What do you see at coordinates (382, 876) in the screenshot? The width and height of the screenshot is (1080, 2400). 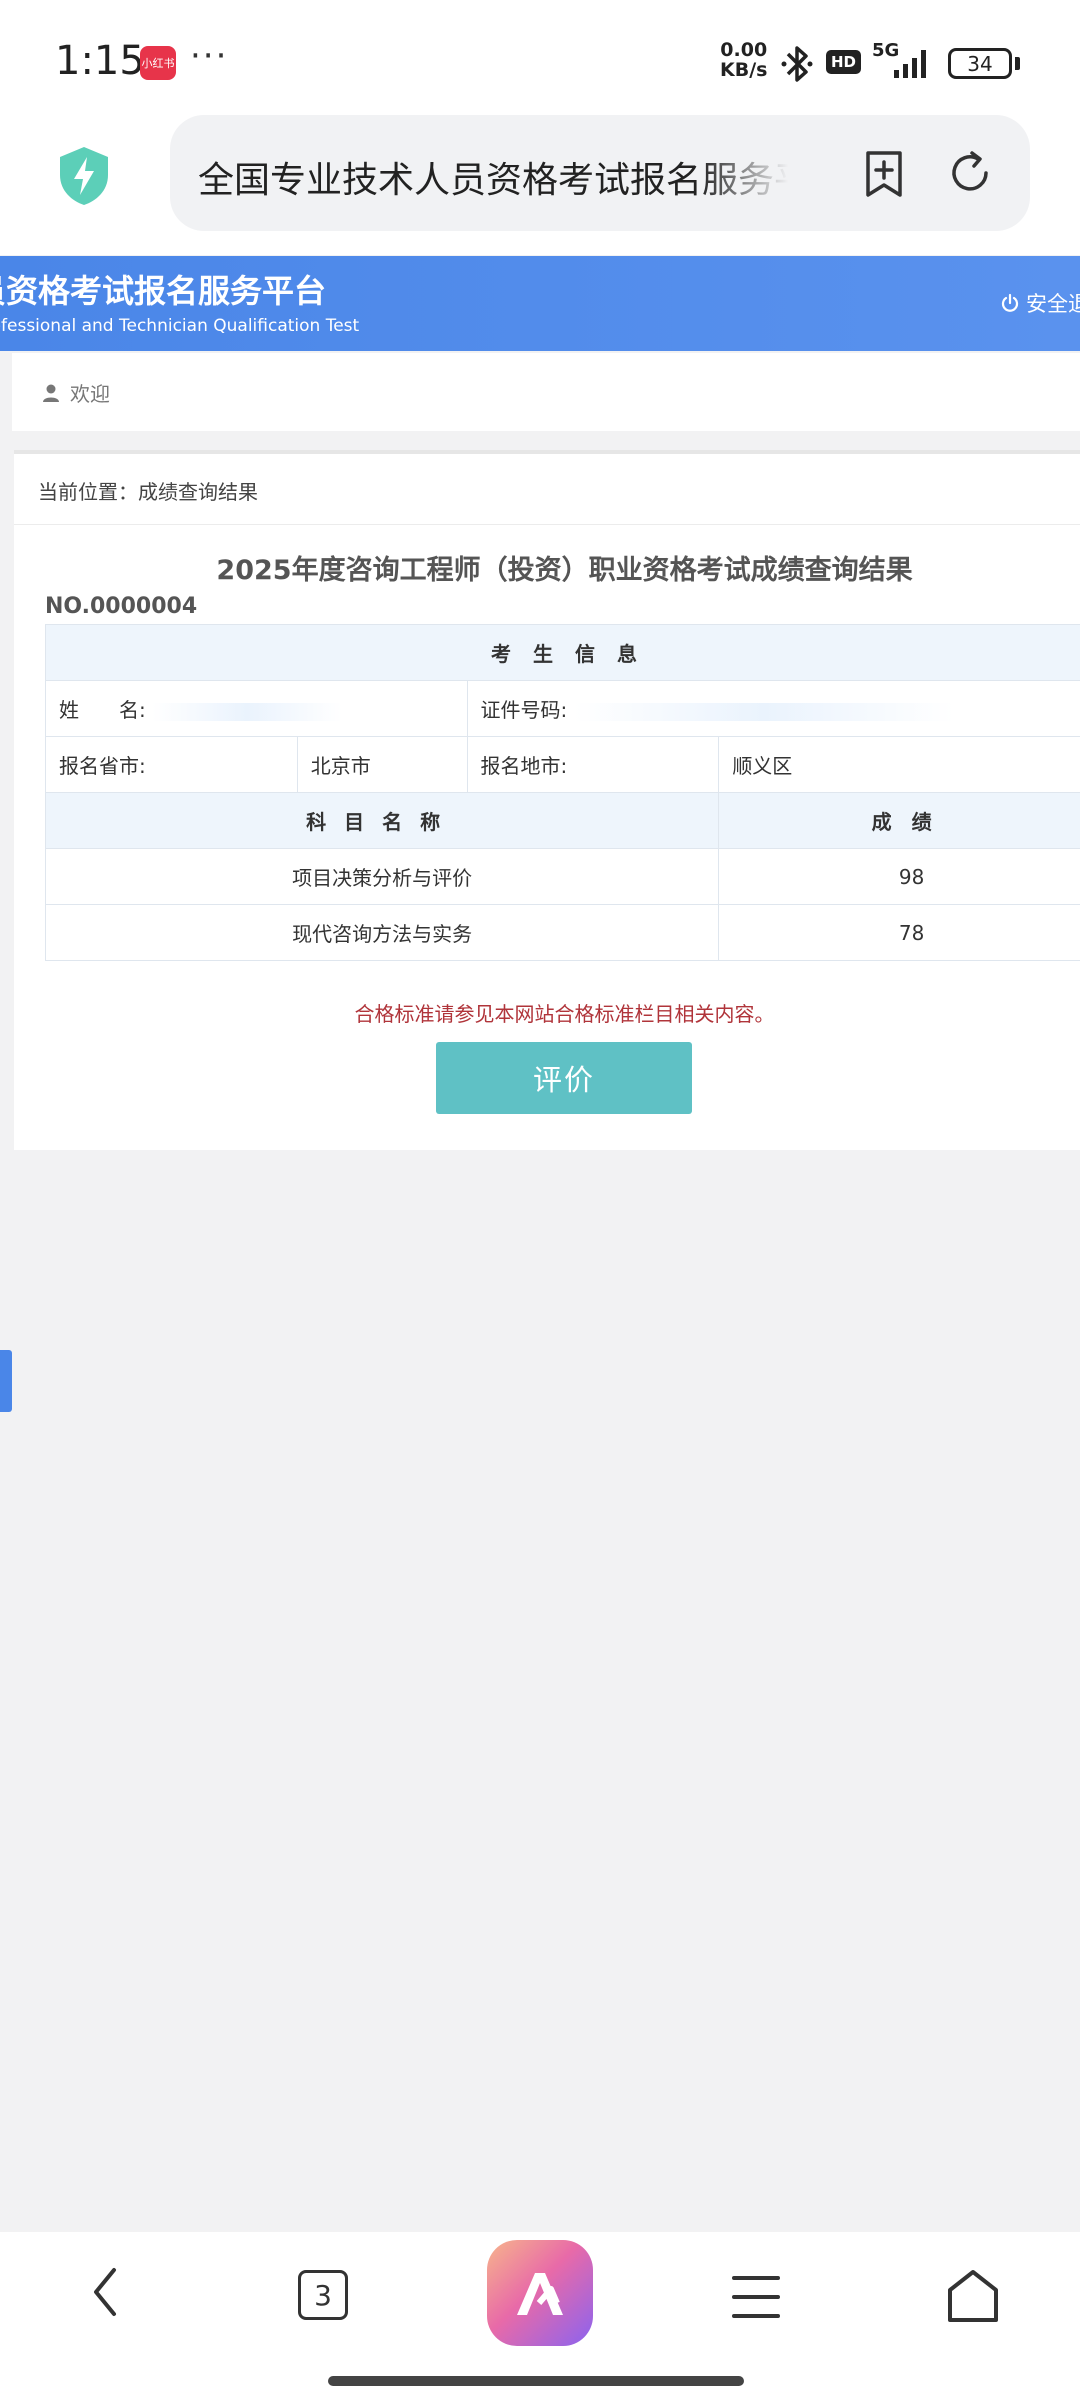 I see `subject-name: 项目决策分析与评价` at bounding box center [382, 876].